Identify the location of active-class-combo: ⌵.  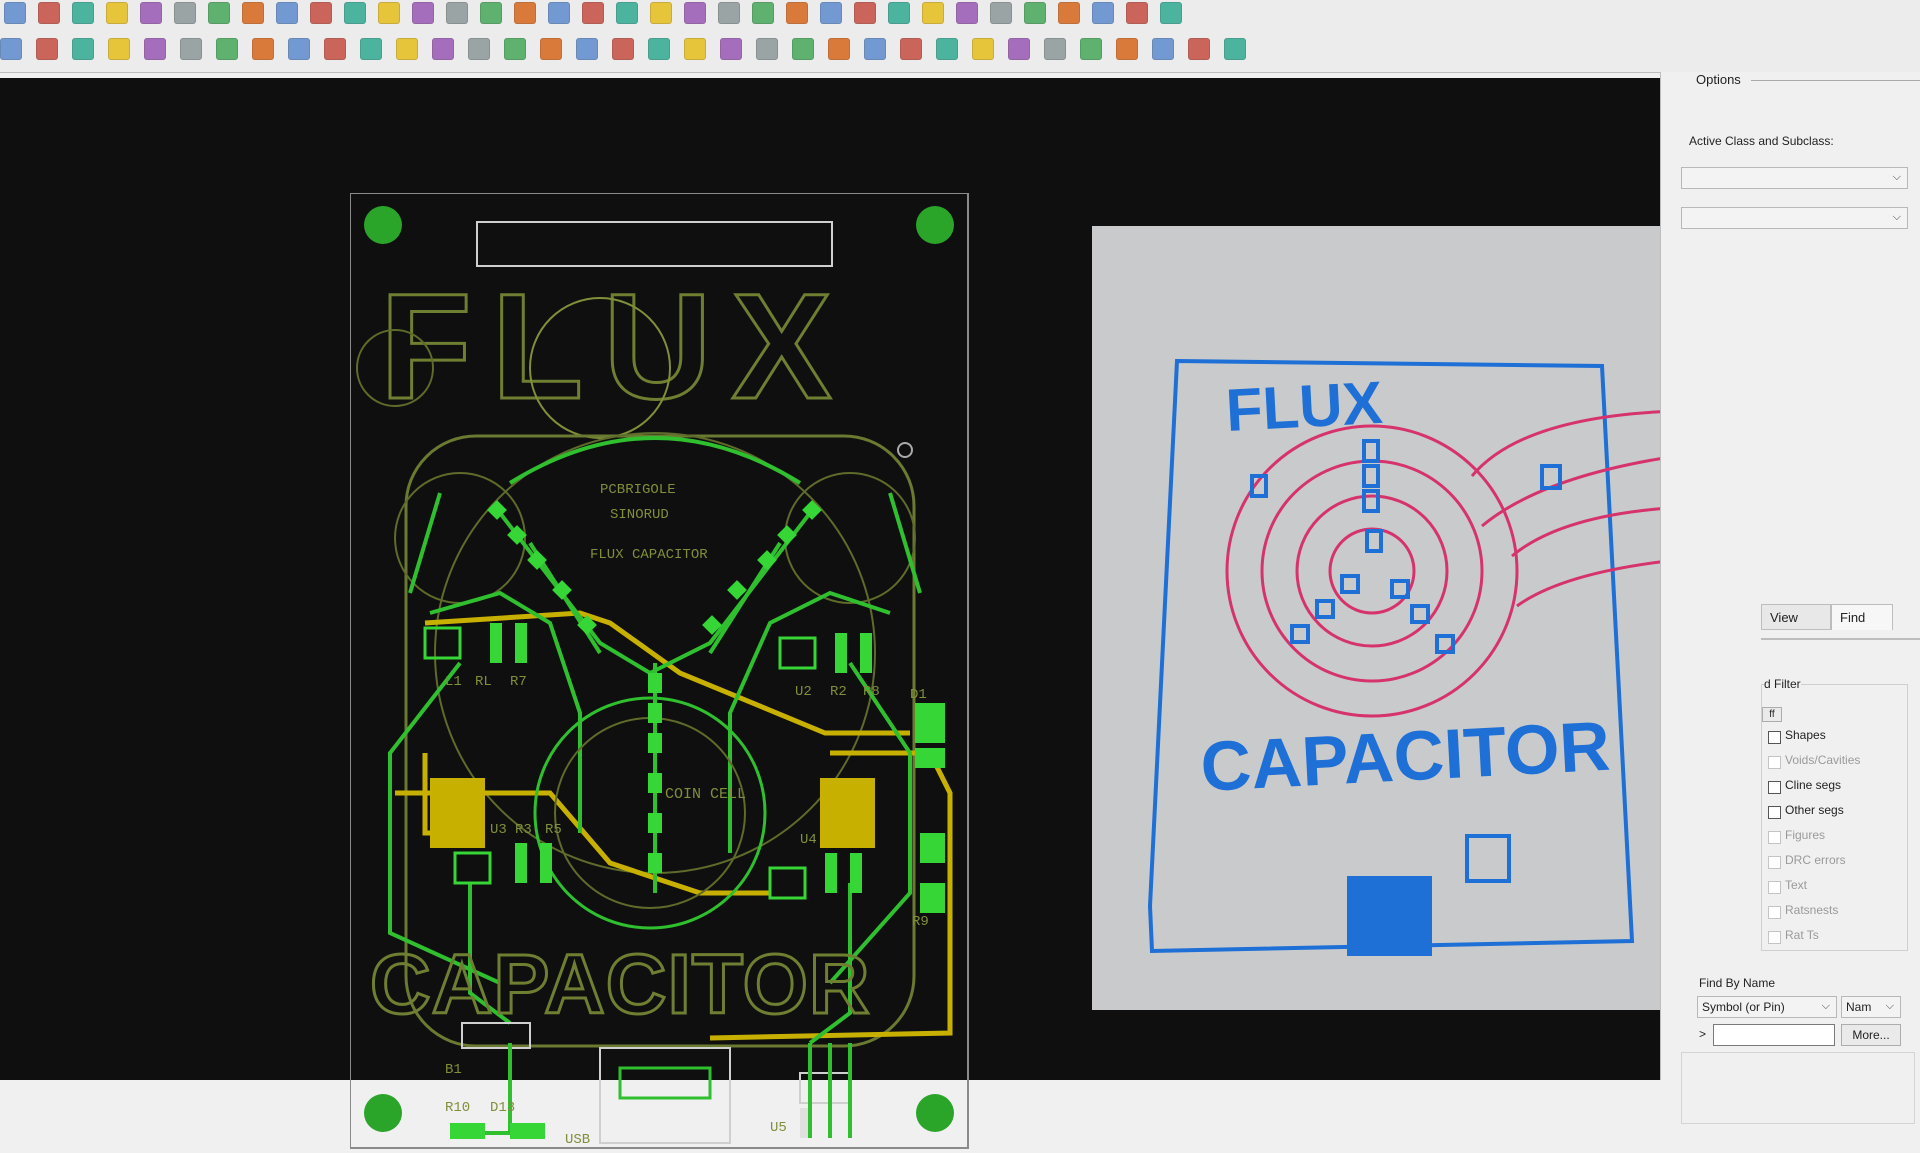
(1794, 178).